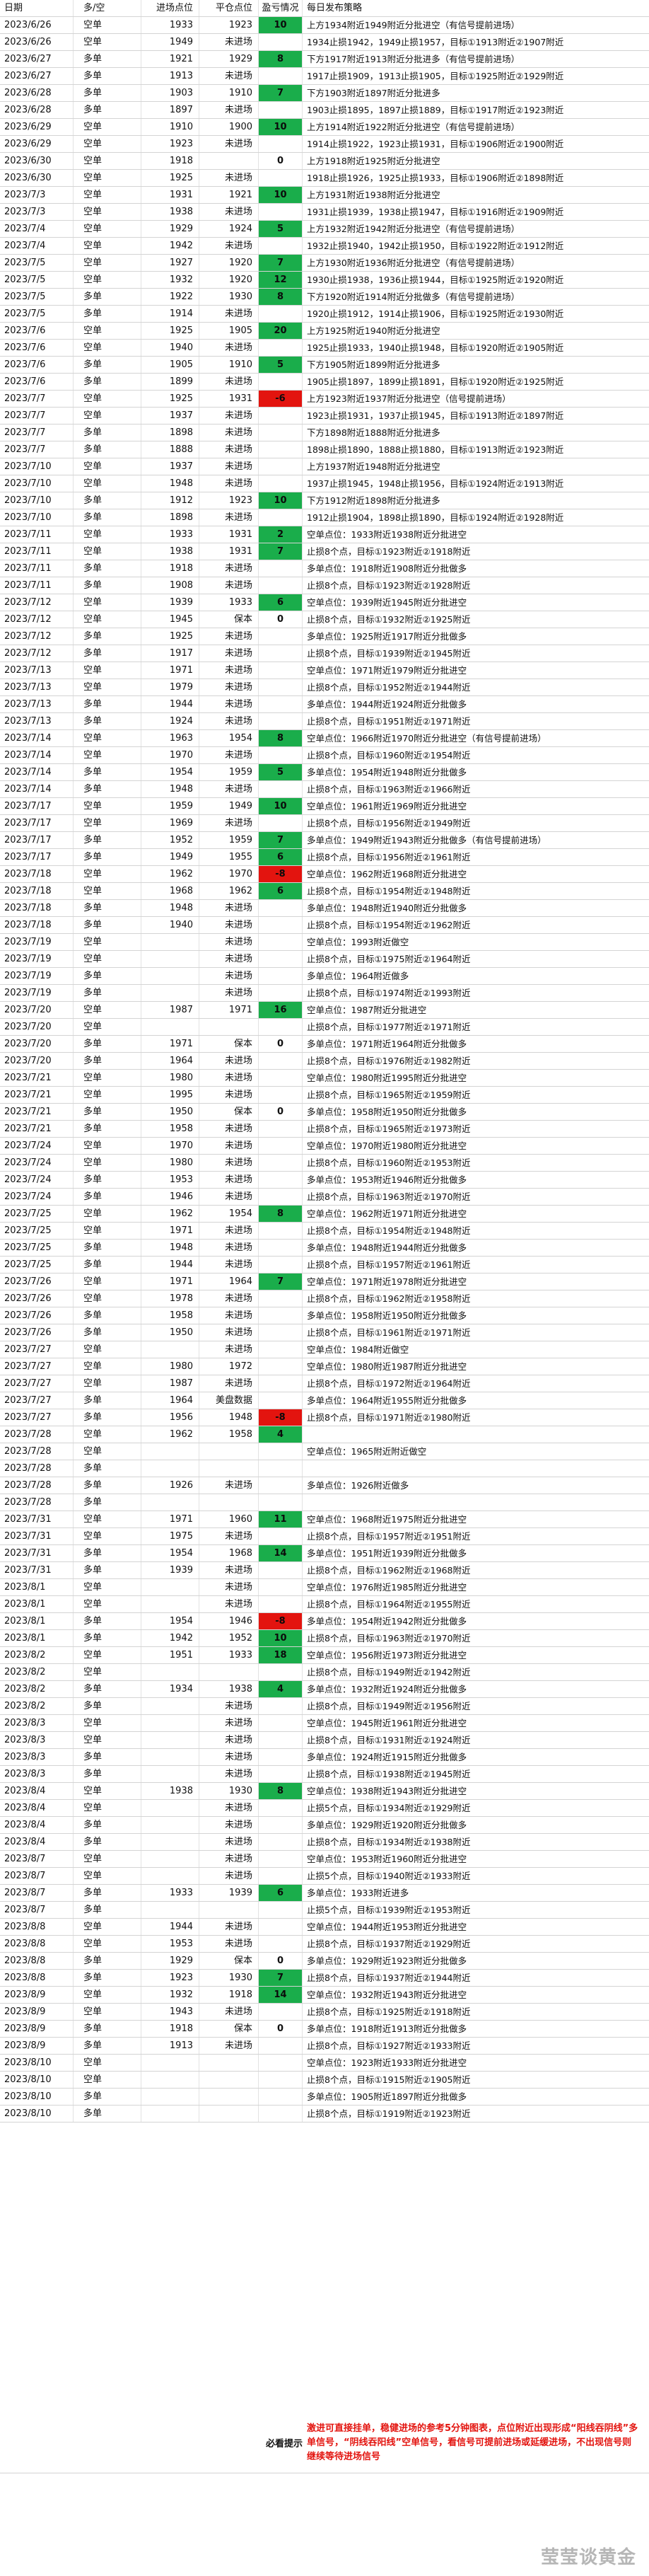 The width and height of the screenshot is (649, 2576). I want to click on cell-strategy: 多单点位：1949附近1943附近分批做多（有信号提前进场）, so click(426, 840).